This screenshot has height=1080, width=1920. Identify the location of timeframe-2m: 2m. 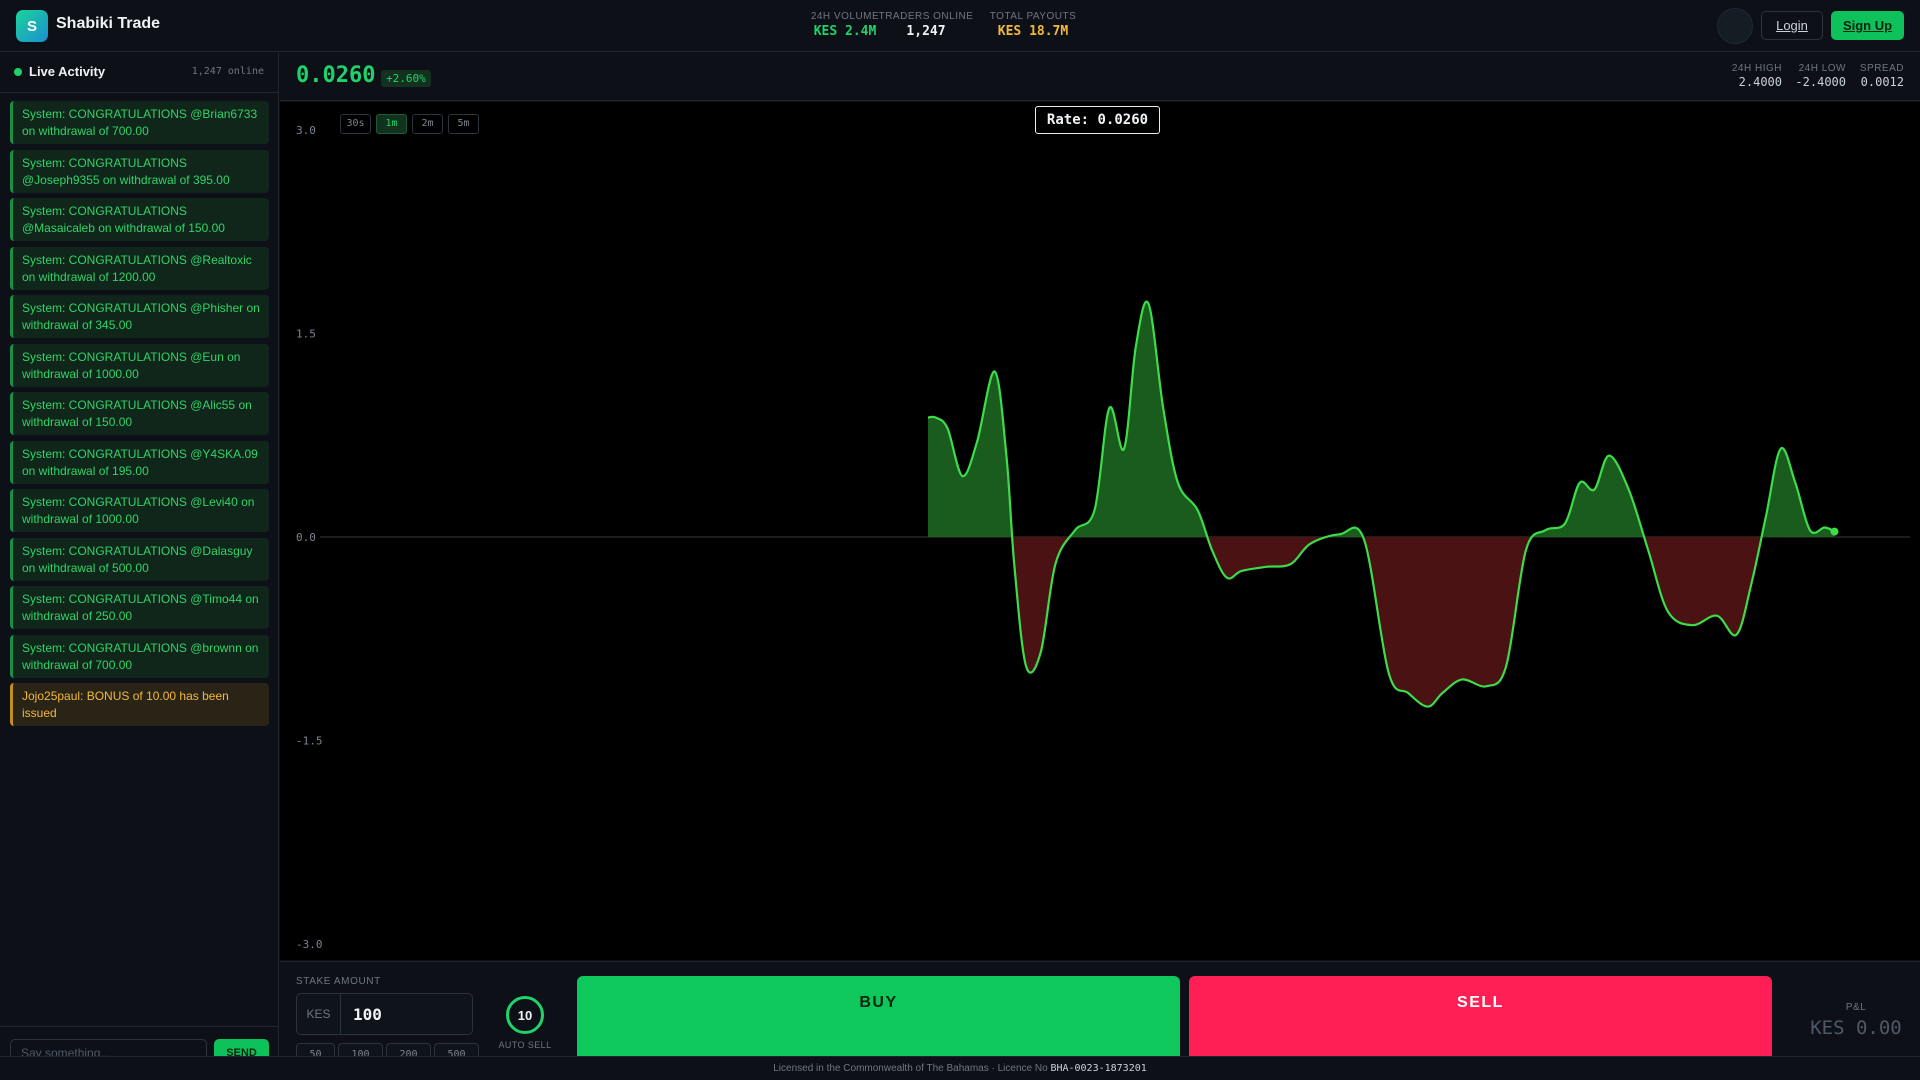
(427, 123).